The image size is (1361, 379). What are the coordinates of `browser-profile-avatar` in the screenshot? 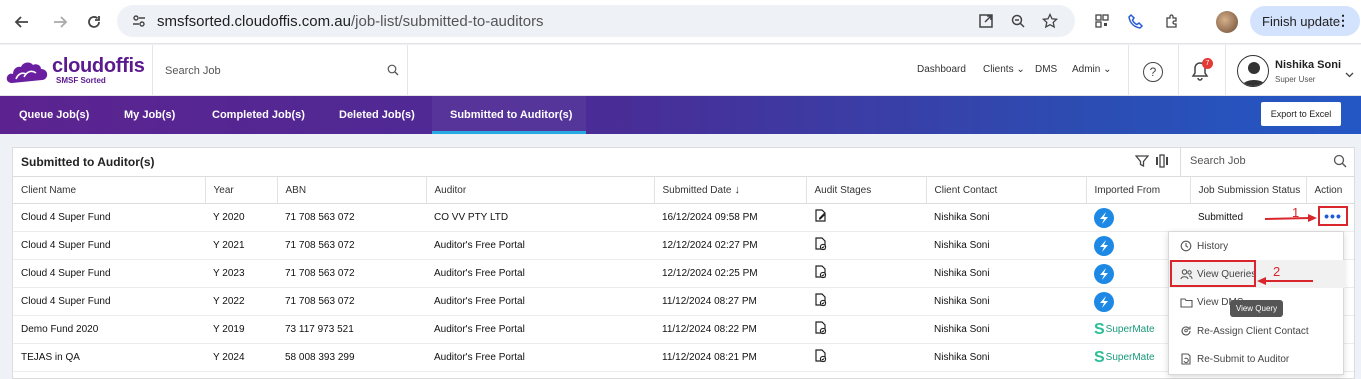 It's located at (1227, 22).